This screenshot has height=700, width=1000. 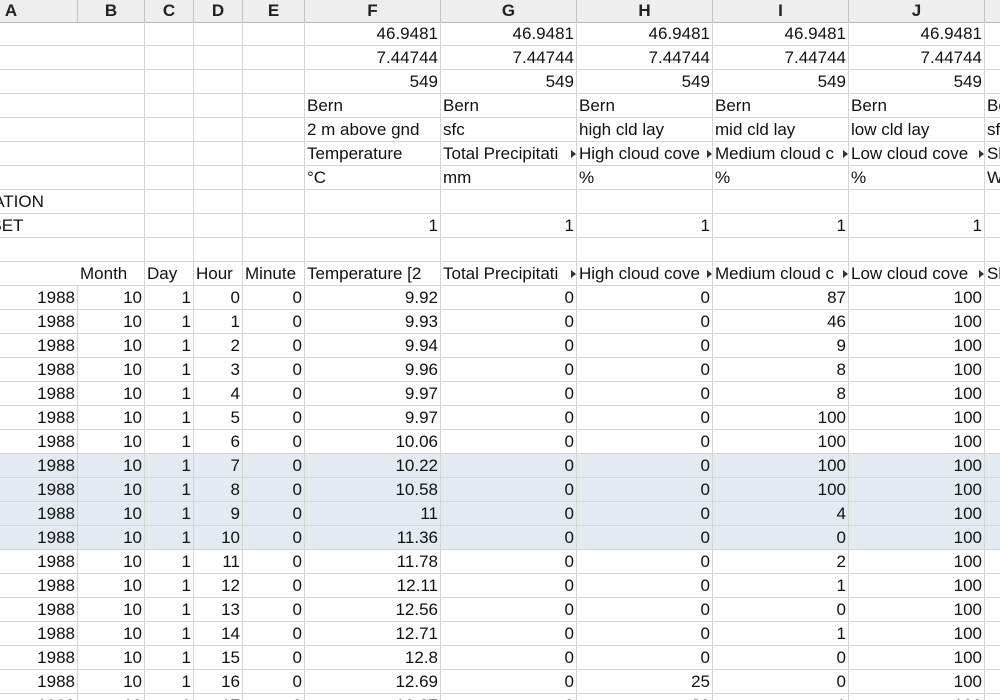 What do you see at coordinates (781, 465) in the screenshot?
I see `cell-i: 100` at bounding box center [781, 465].